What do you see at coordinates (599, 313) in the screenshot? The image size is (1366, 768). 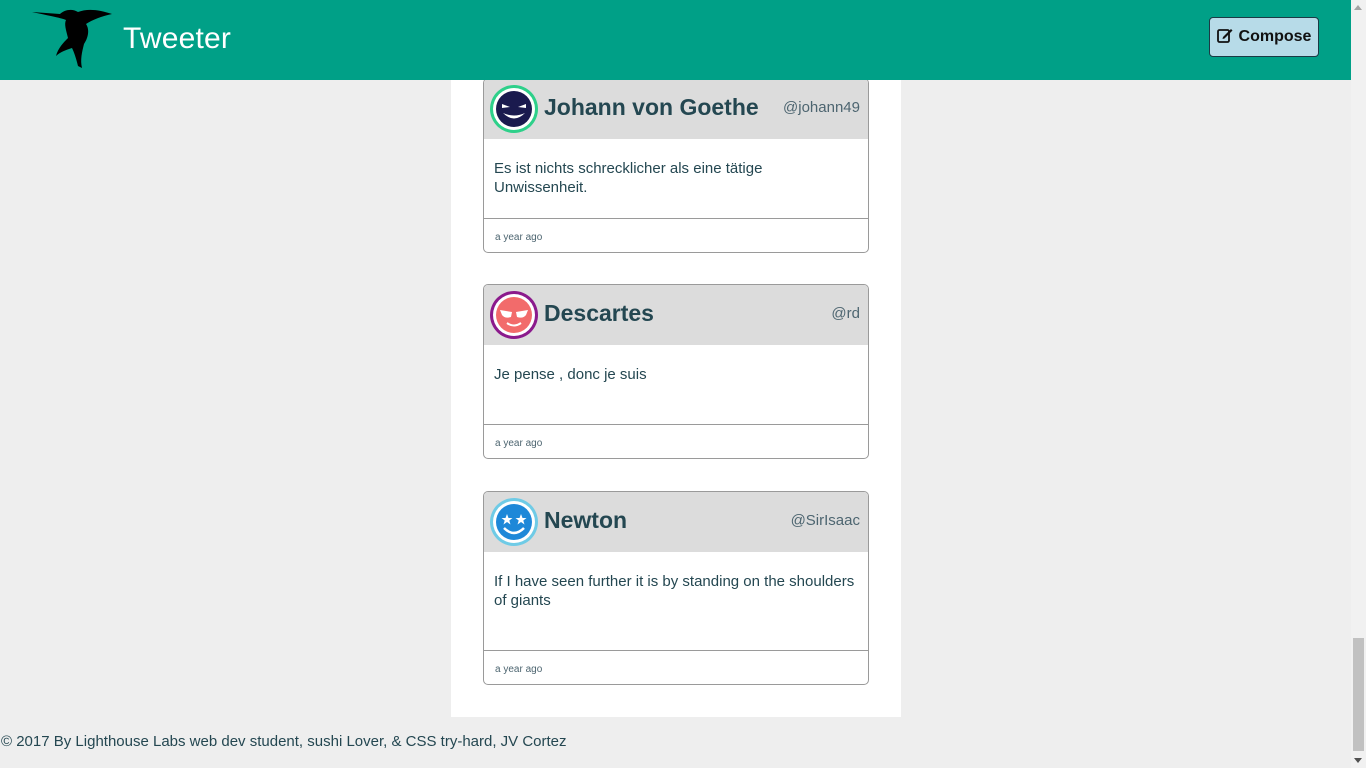 I see `tweet-author-name: Descartes` at bounding box center [599, 313].